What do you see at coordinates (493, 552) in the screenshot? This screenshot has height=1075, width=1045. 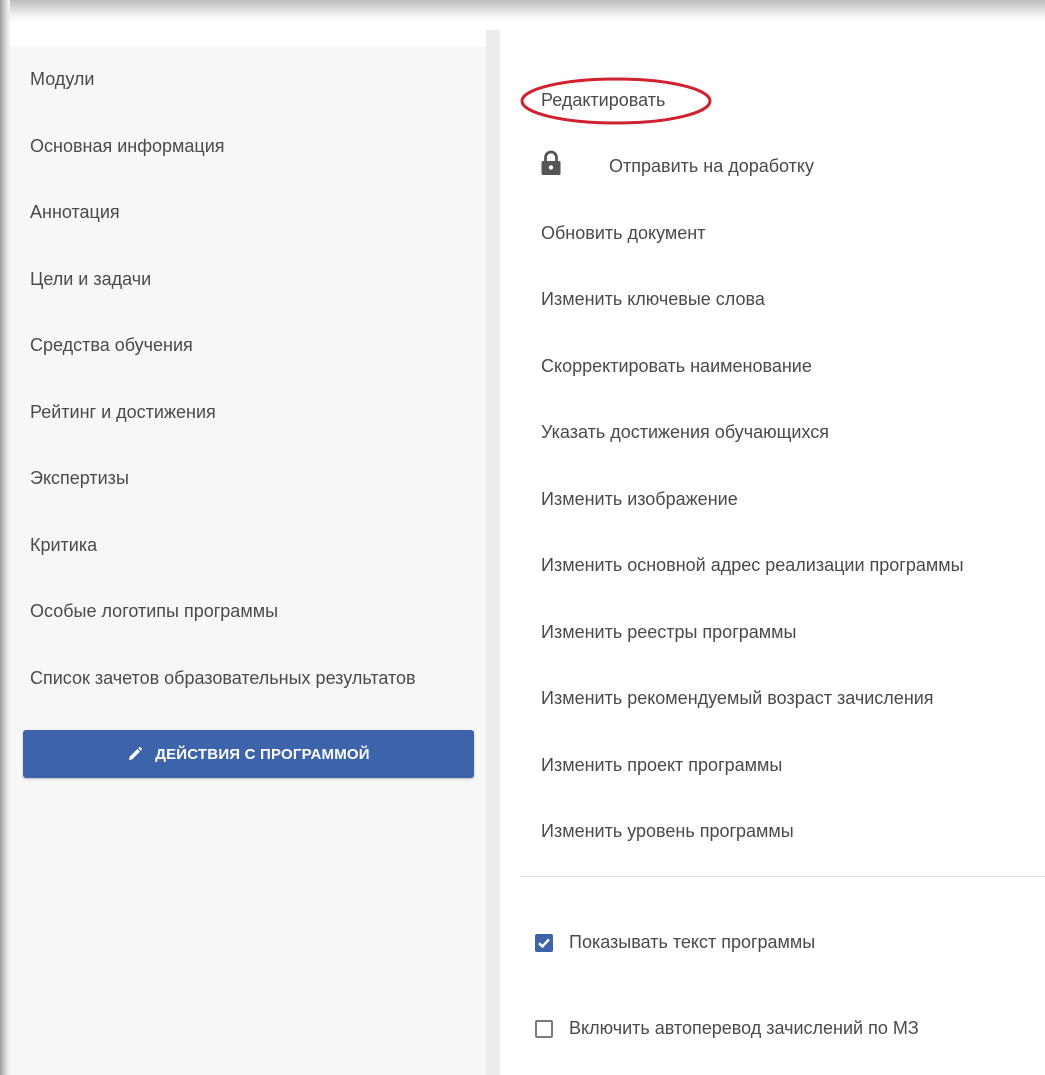 I see `panel-separator` at bounding box center [493, 552].